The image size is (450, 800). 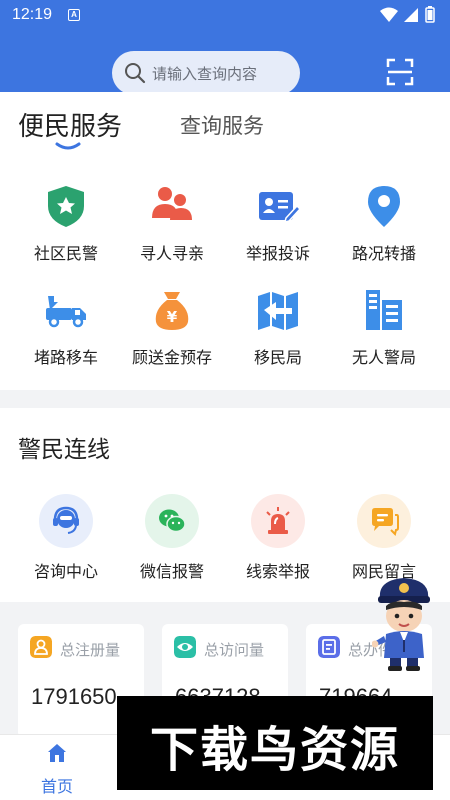 I want to click on status-bar: 12:19 A, so click(x=225, y=15).